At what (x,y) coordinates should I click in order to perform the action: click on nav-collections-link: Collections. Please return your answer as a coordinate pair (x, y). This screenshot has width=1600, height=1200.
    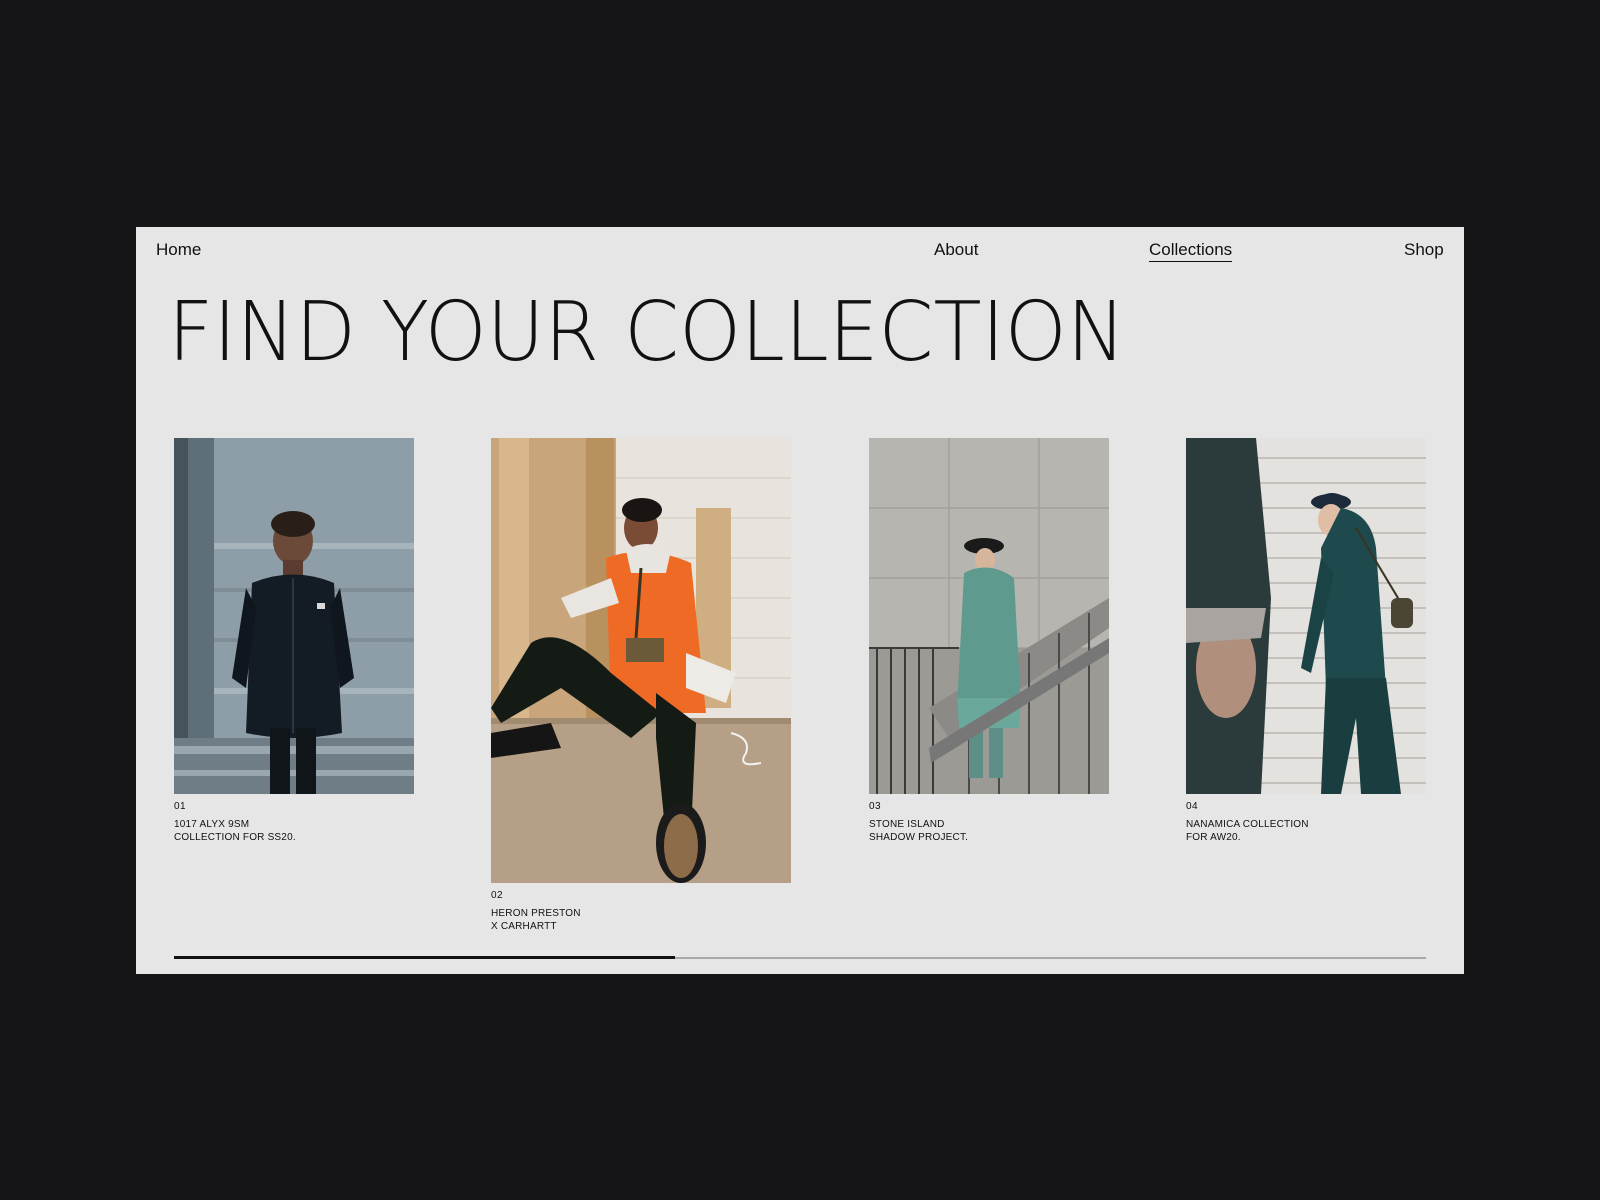
    Looking at the image, I should click on (1191, 250).